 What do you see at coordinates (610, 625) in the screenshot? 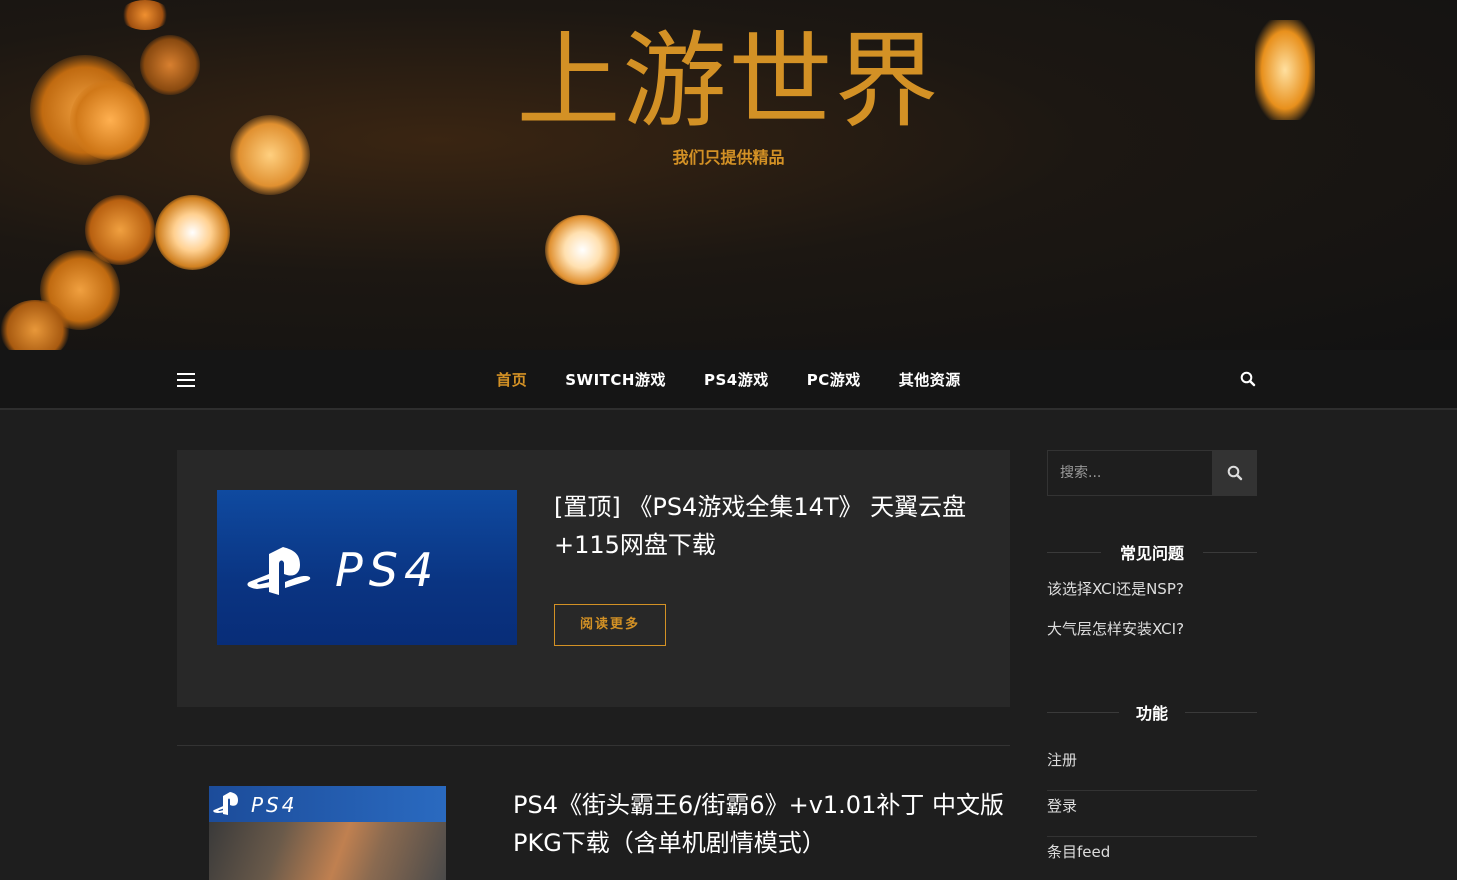
I see `read-more-button: 阅读更多` at bounding box center [610, 625].